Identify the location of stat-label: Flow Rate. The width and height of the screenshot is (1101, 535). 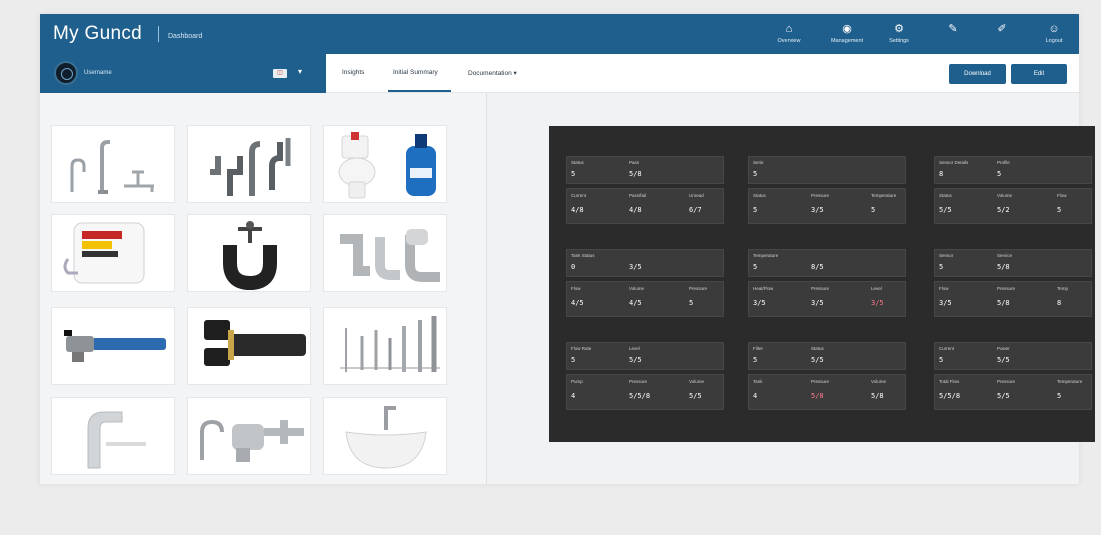
(581, 348).